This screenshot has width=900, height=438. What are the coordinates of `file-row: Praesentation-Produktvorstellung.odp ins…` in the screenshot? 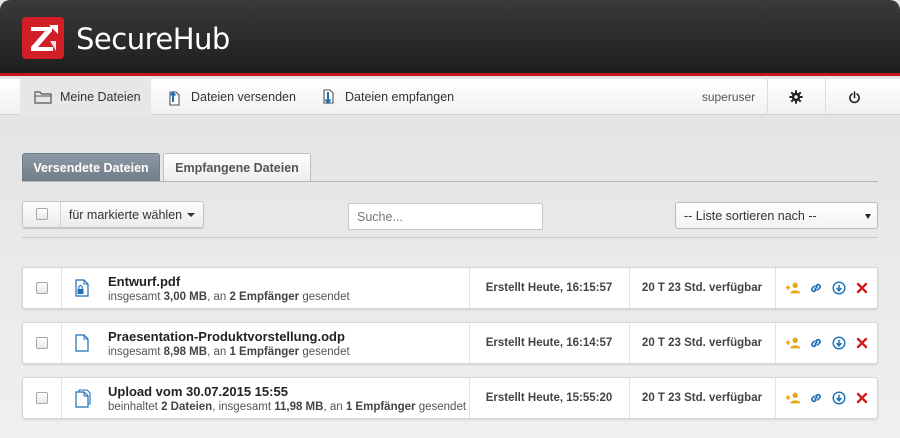 It's located at (450, 343).